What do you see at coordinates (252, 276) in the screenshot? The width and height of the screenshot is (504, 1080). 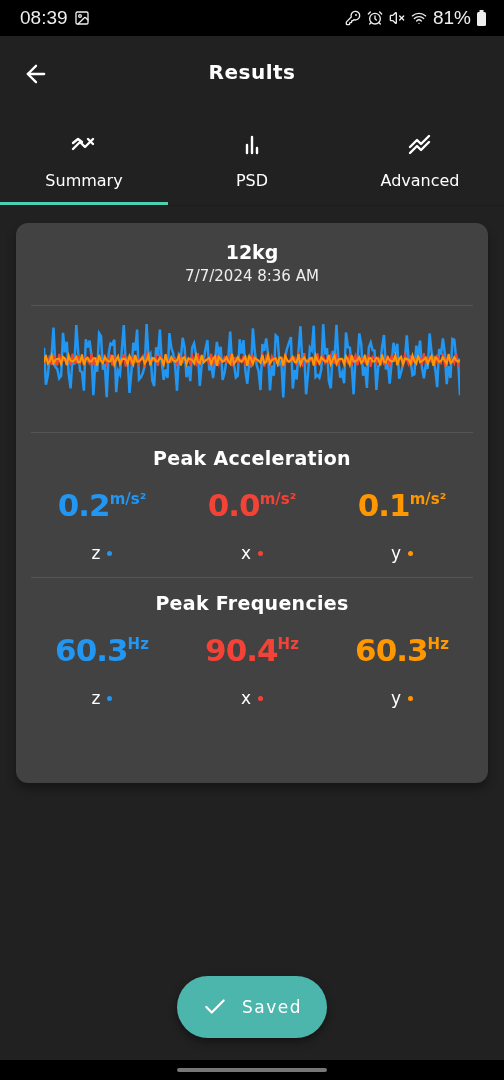 I see `timestamp: 7/7/2024 8:36 AM` at bounding box center [252, 276].